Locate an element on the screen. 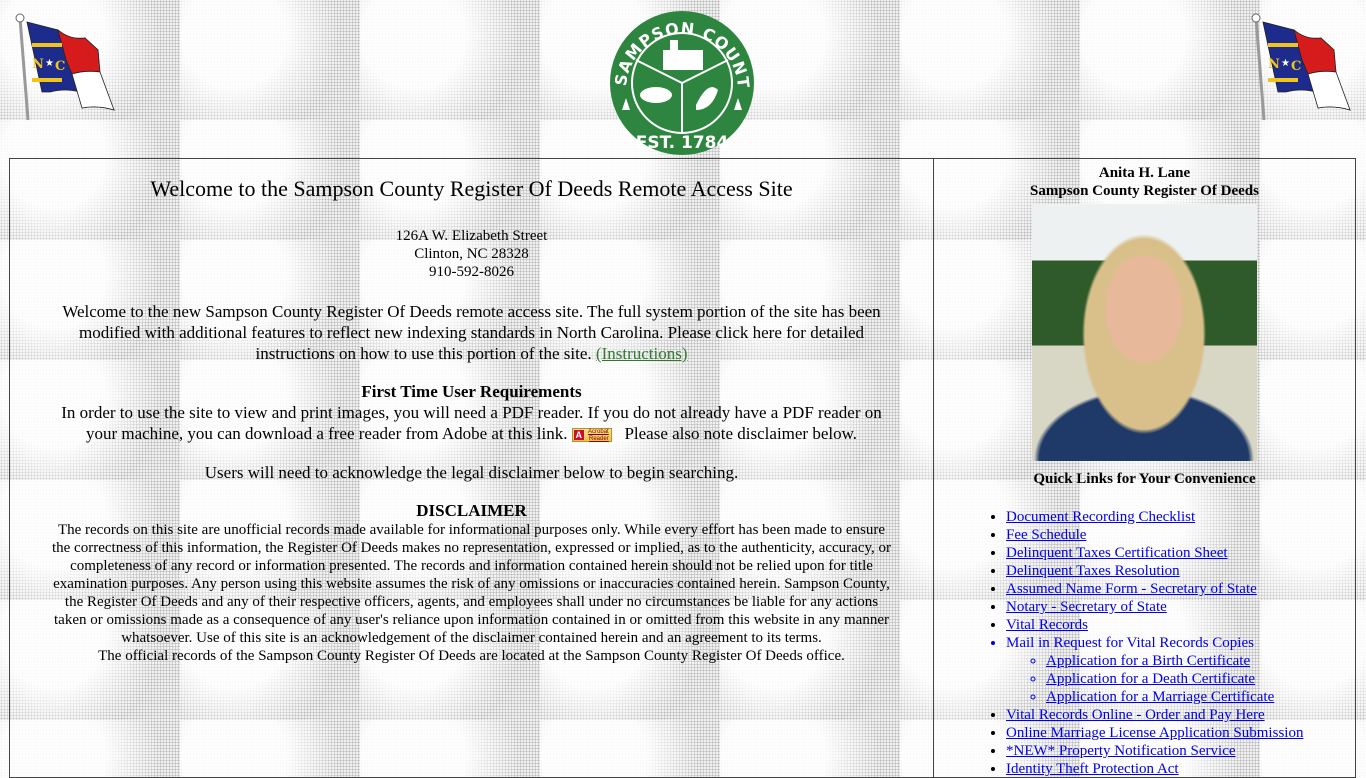 The width and height of the screenshot is (1366, 778). mail-request-label: Mail in Request for Vital Records Copies is located at coordinates (1130, 643).